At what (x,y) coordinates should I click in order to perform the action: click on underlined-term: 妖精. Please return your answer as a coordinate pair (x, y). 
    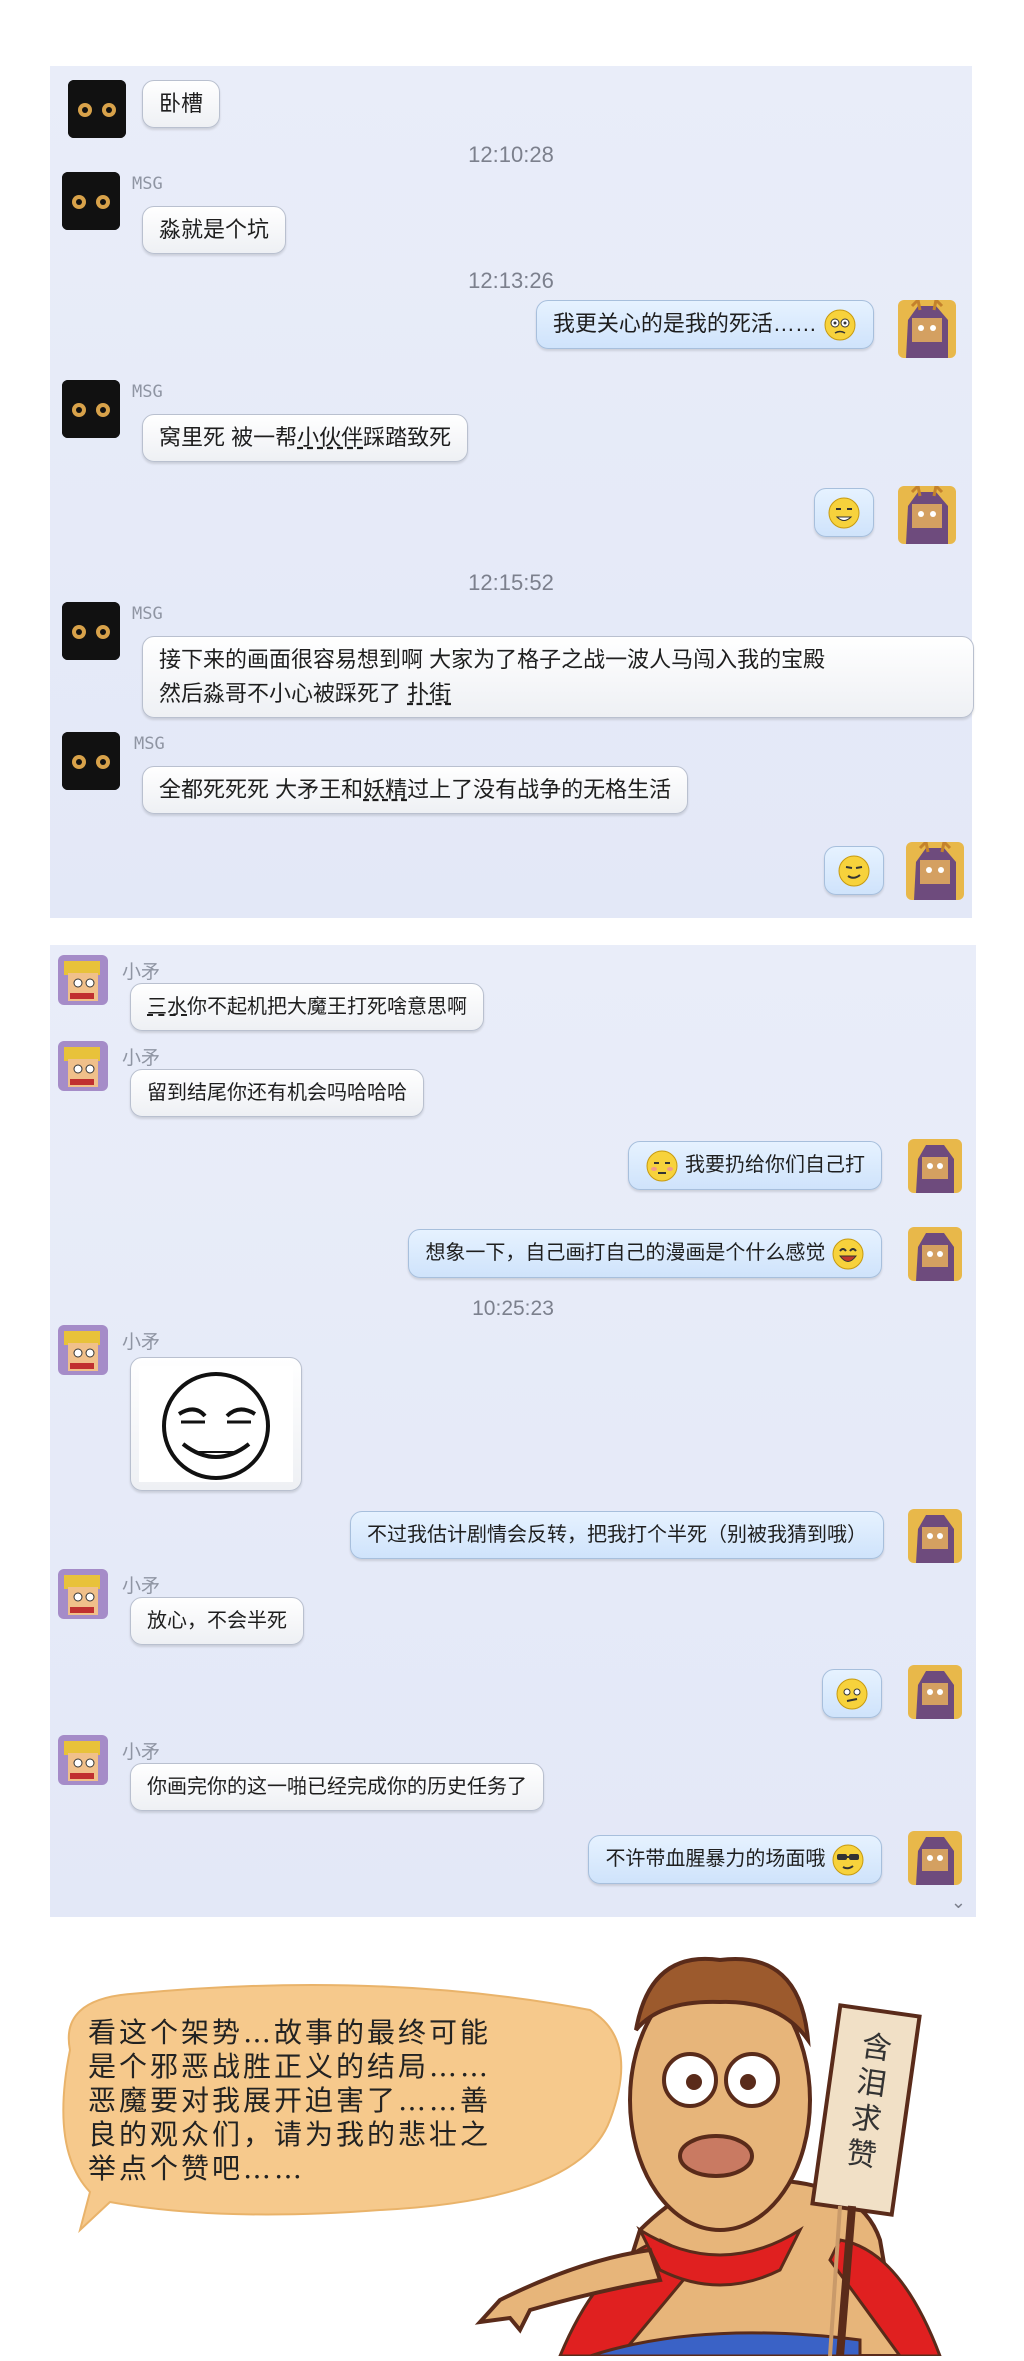
    Looking at the image, I should click on (385, 789).